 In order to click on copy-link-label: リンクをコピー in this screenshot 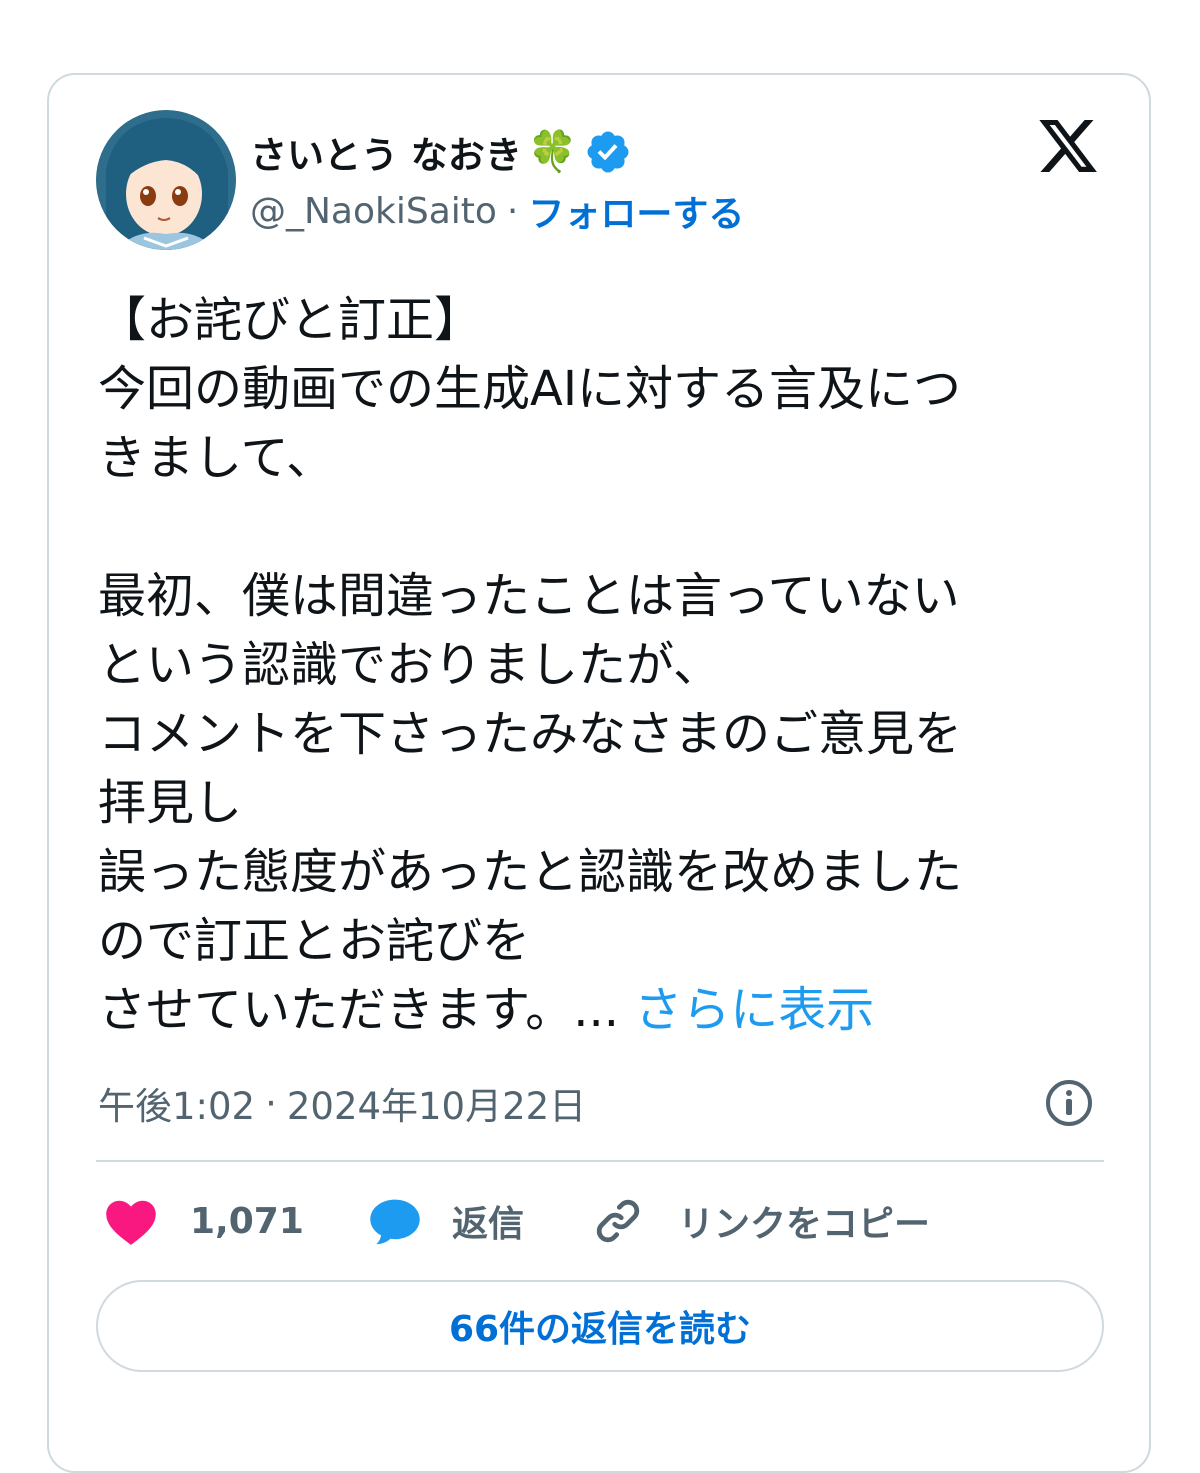, I will do `click(804, 1224)`.